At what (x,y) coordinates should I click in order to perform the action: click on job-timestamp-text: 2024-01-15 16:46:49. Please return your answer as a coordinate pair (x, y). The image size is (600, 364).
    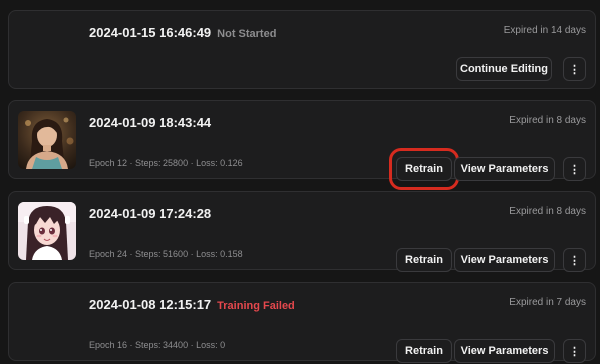
    Looking at the image, I should click on (150, 32).